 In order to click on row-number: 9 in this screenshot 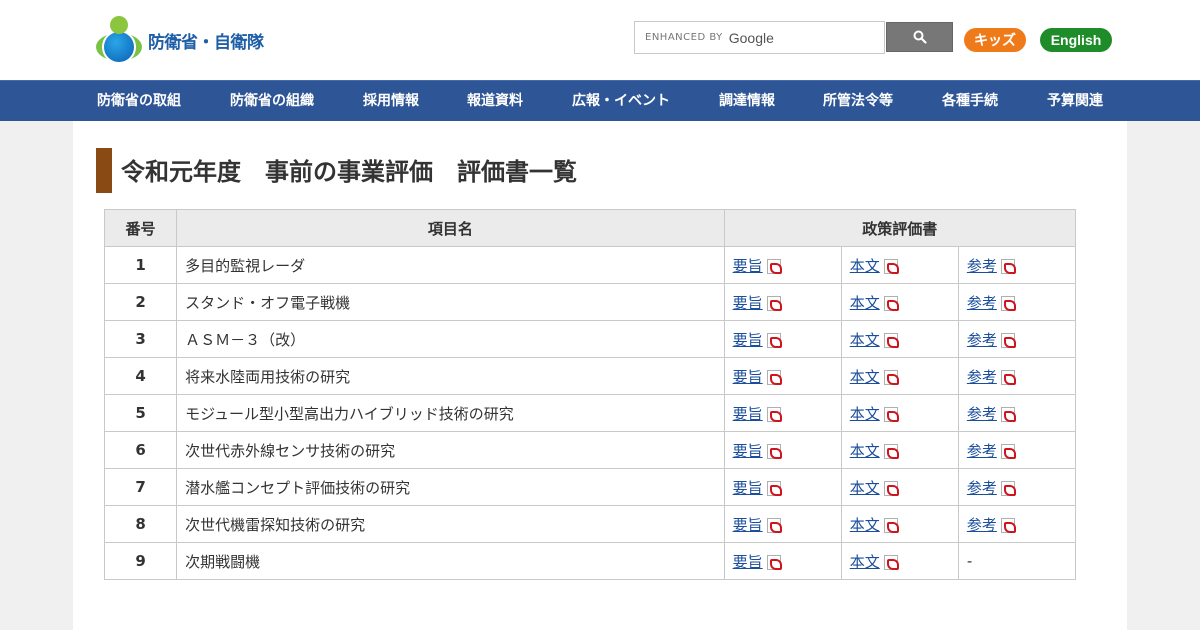, I will do `click(140, 561)`.